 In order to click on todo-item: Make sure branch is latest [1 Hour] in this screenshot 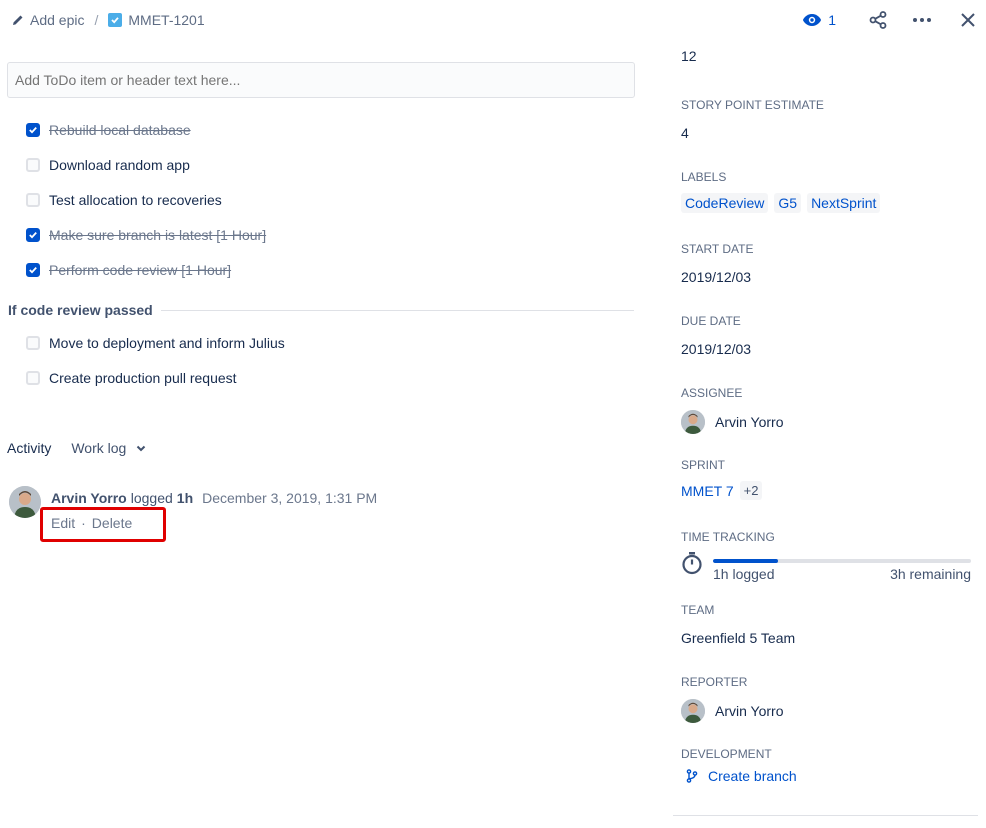, I will do `click(326, 234)`.